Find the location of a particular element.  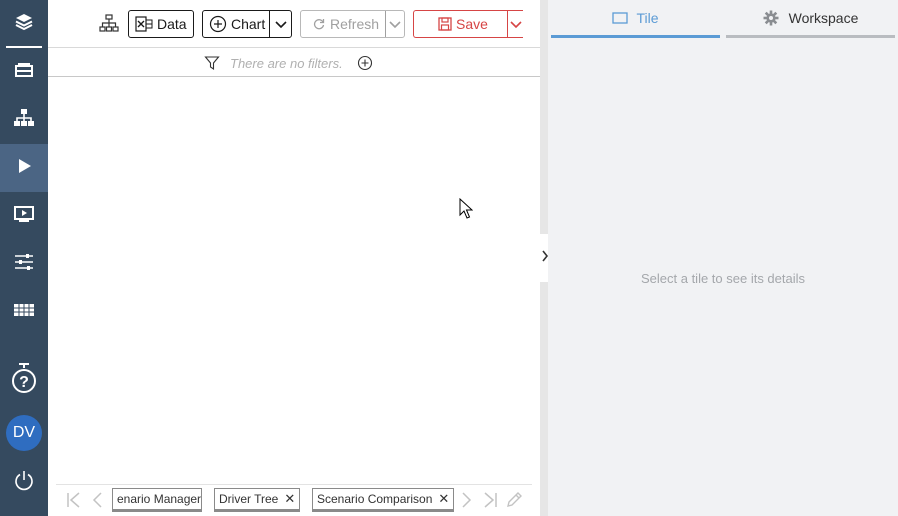

settings-sliders-button is located at coordinates (24, 264).